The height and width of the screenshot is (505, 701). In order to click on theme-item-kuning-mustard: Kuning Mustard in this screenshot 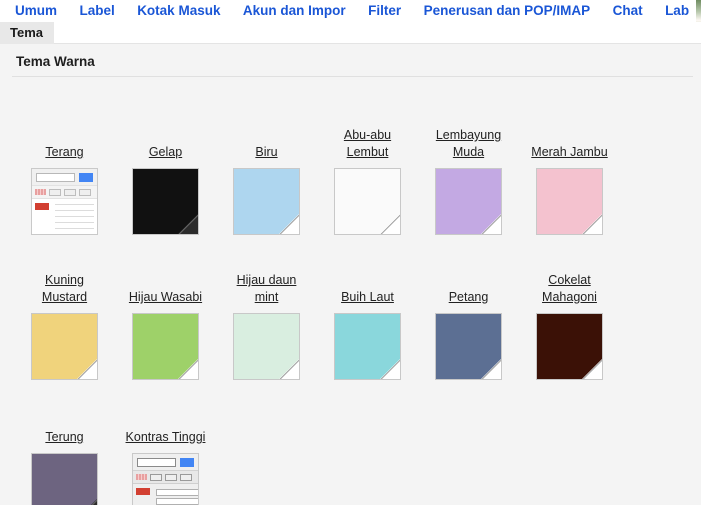, I will do `click(64, 326)`.